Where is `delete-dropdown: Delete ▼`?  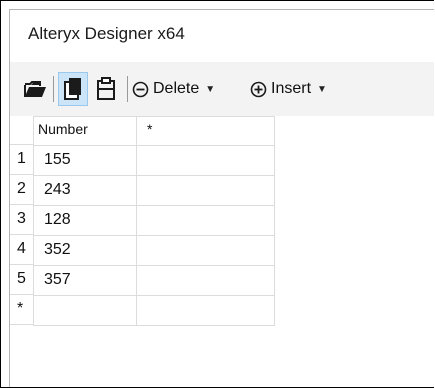
delete-dropdown: Delete ▼ is located at coordinates (191, 89).